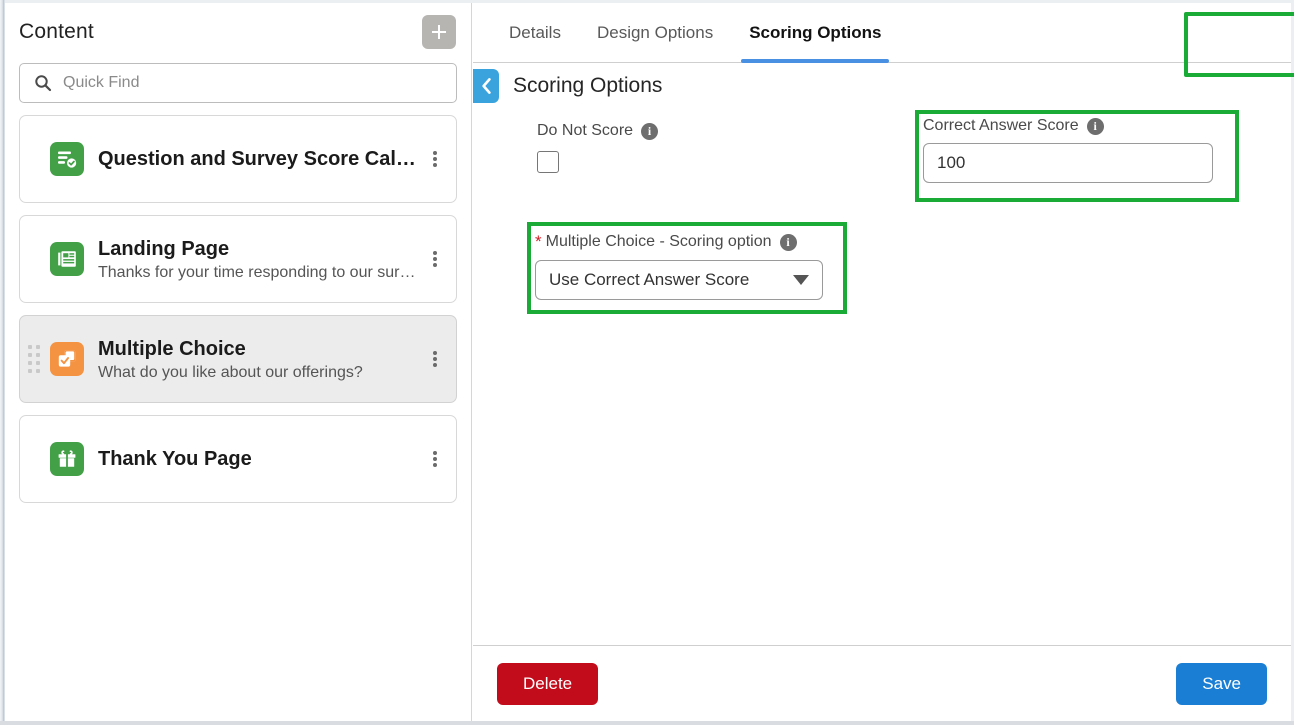 This screenshot has width=1294, height=725. Describe the element at coordinates (815, 33) in the screenshot. I see `tab-scoring-options: Scoring Options` at that location.